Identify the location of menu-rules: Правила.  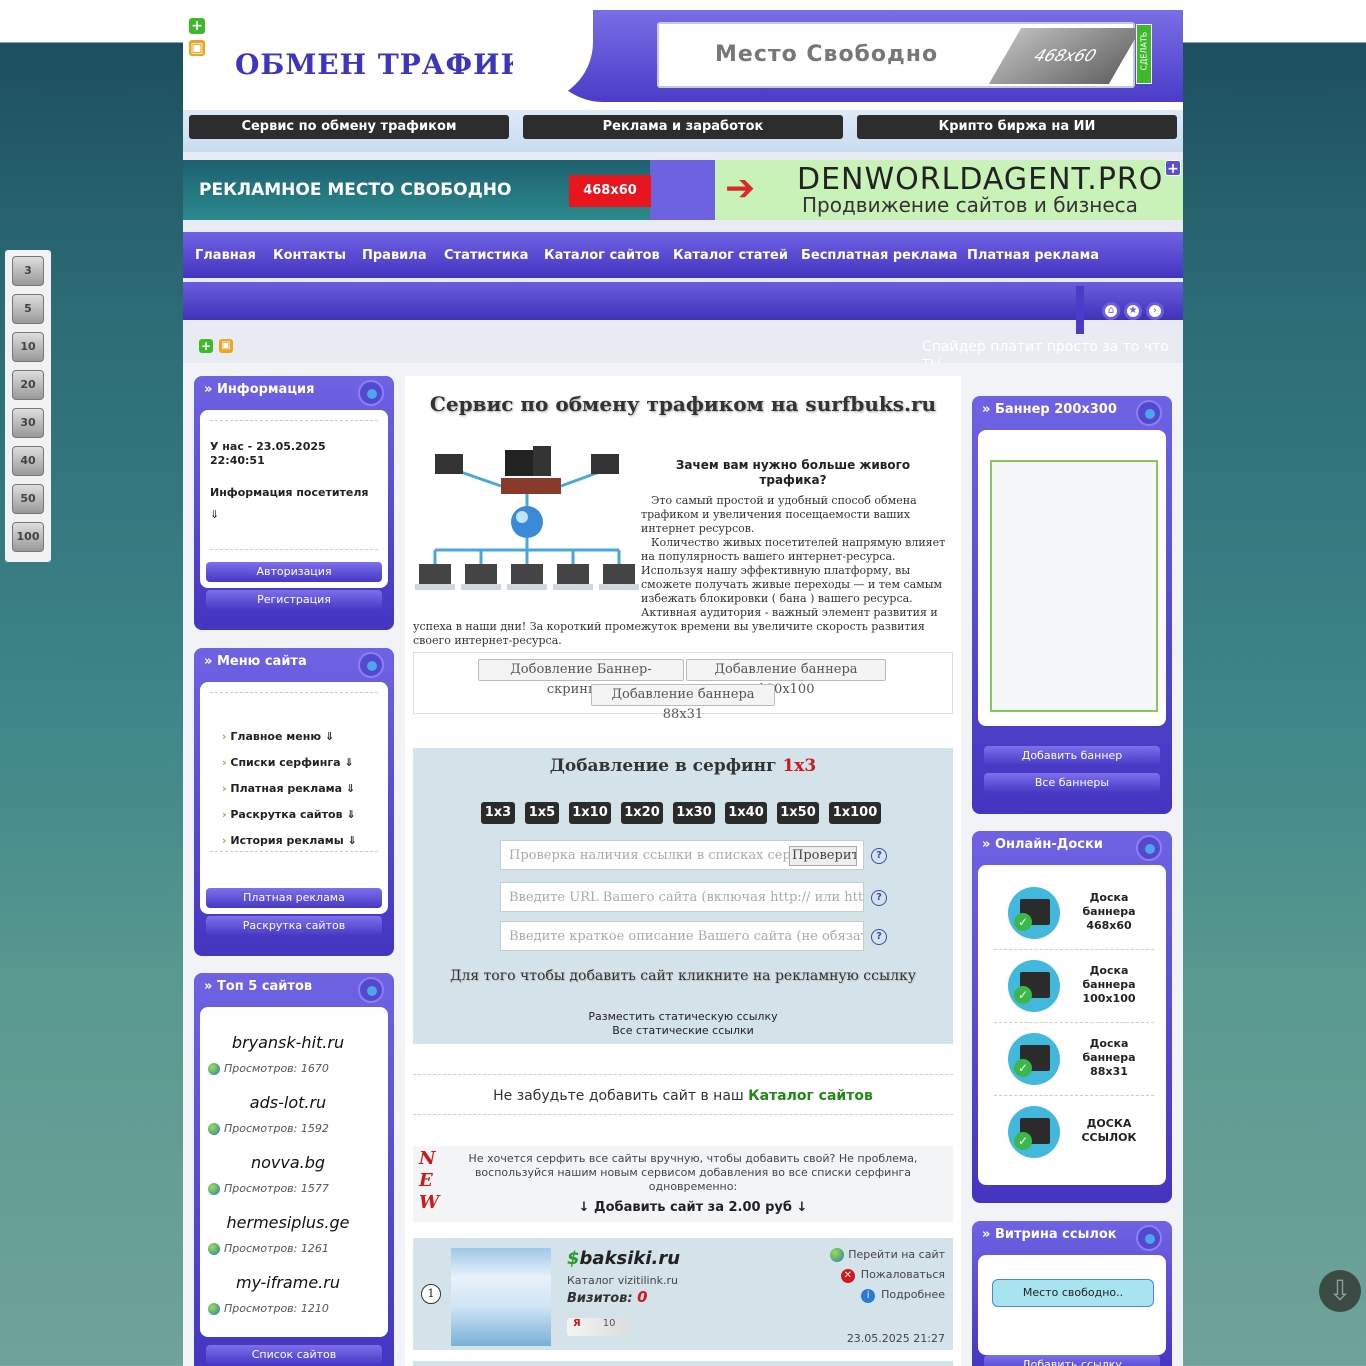
(394, 255).